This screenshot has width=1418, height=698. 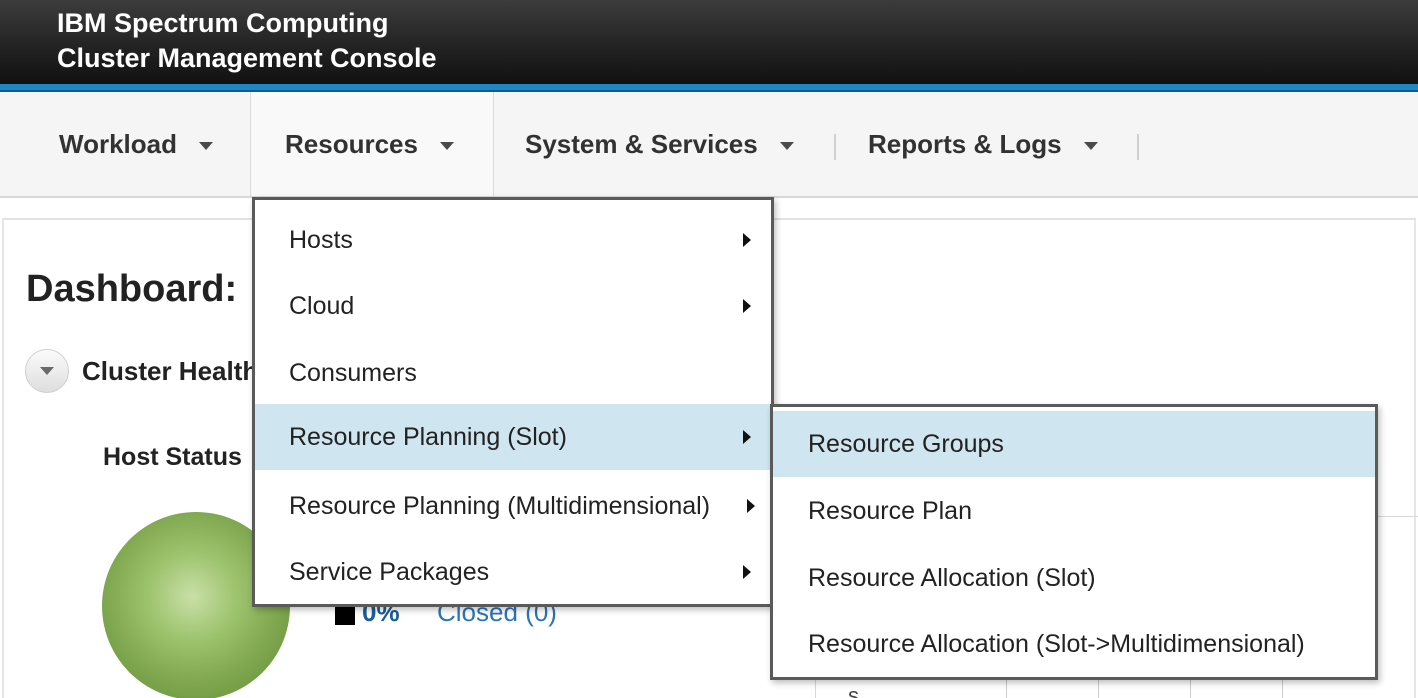 What do you see at coordinates (513, 306) in the screenshot?
I see `menu-item-cloud: Cloud` at bounding box center [513, 306].